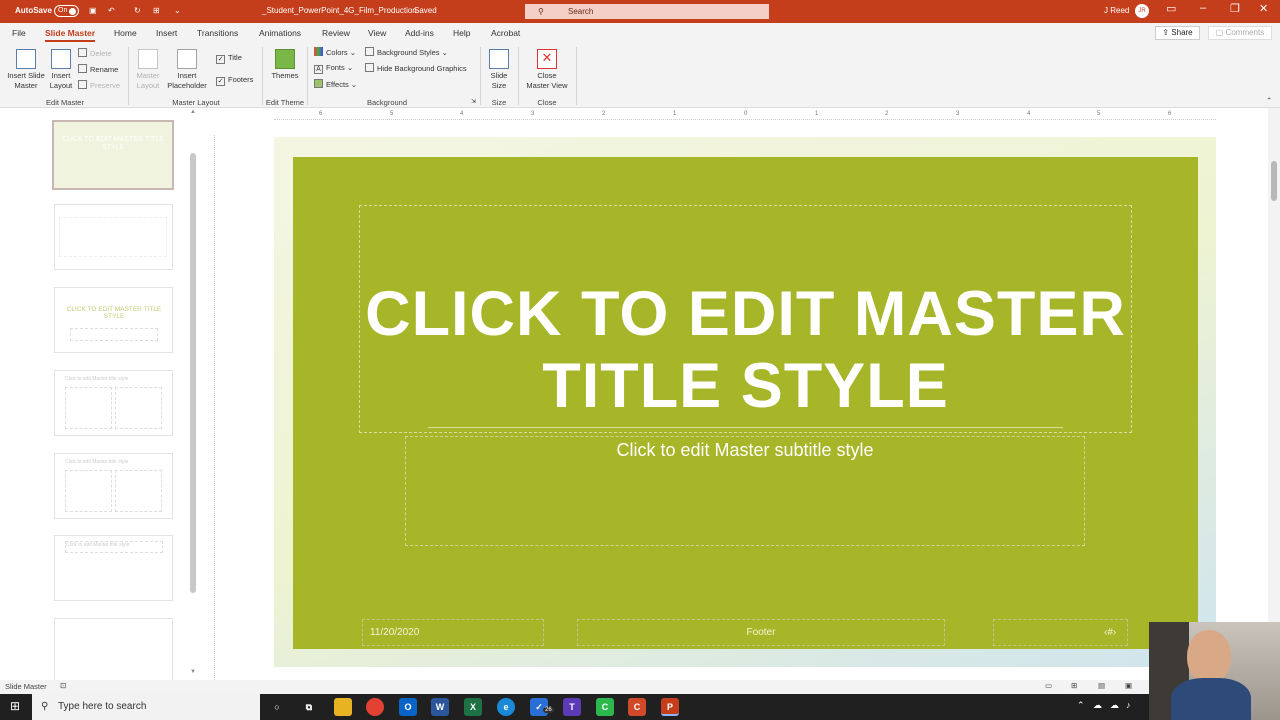 The width and height of the screenshot is (1280, 720). Describe the element at coordinates (335, 84) in the screenshot. I see `effects-dropdown: Effects ⌄` at that location.